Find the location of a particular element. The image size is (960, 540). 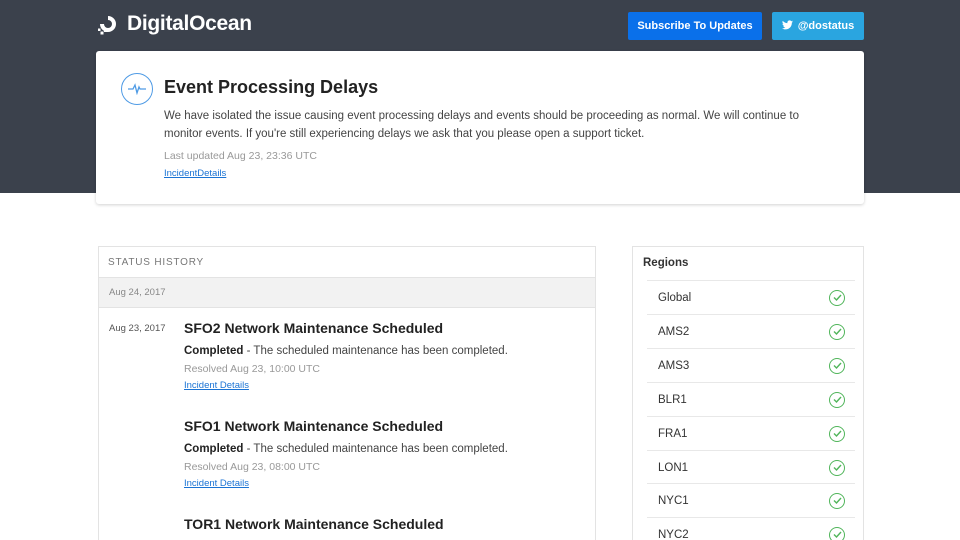

entry-date: Aug 23, 2017 is located at coordinates (137, 328).